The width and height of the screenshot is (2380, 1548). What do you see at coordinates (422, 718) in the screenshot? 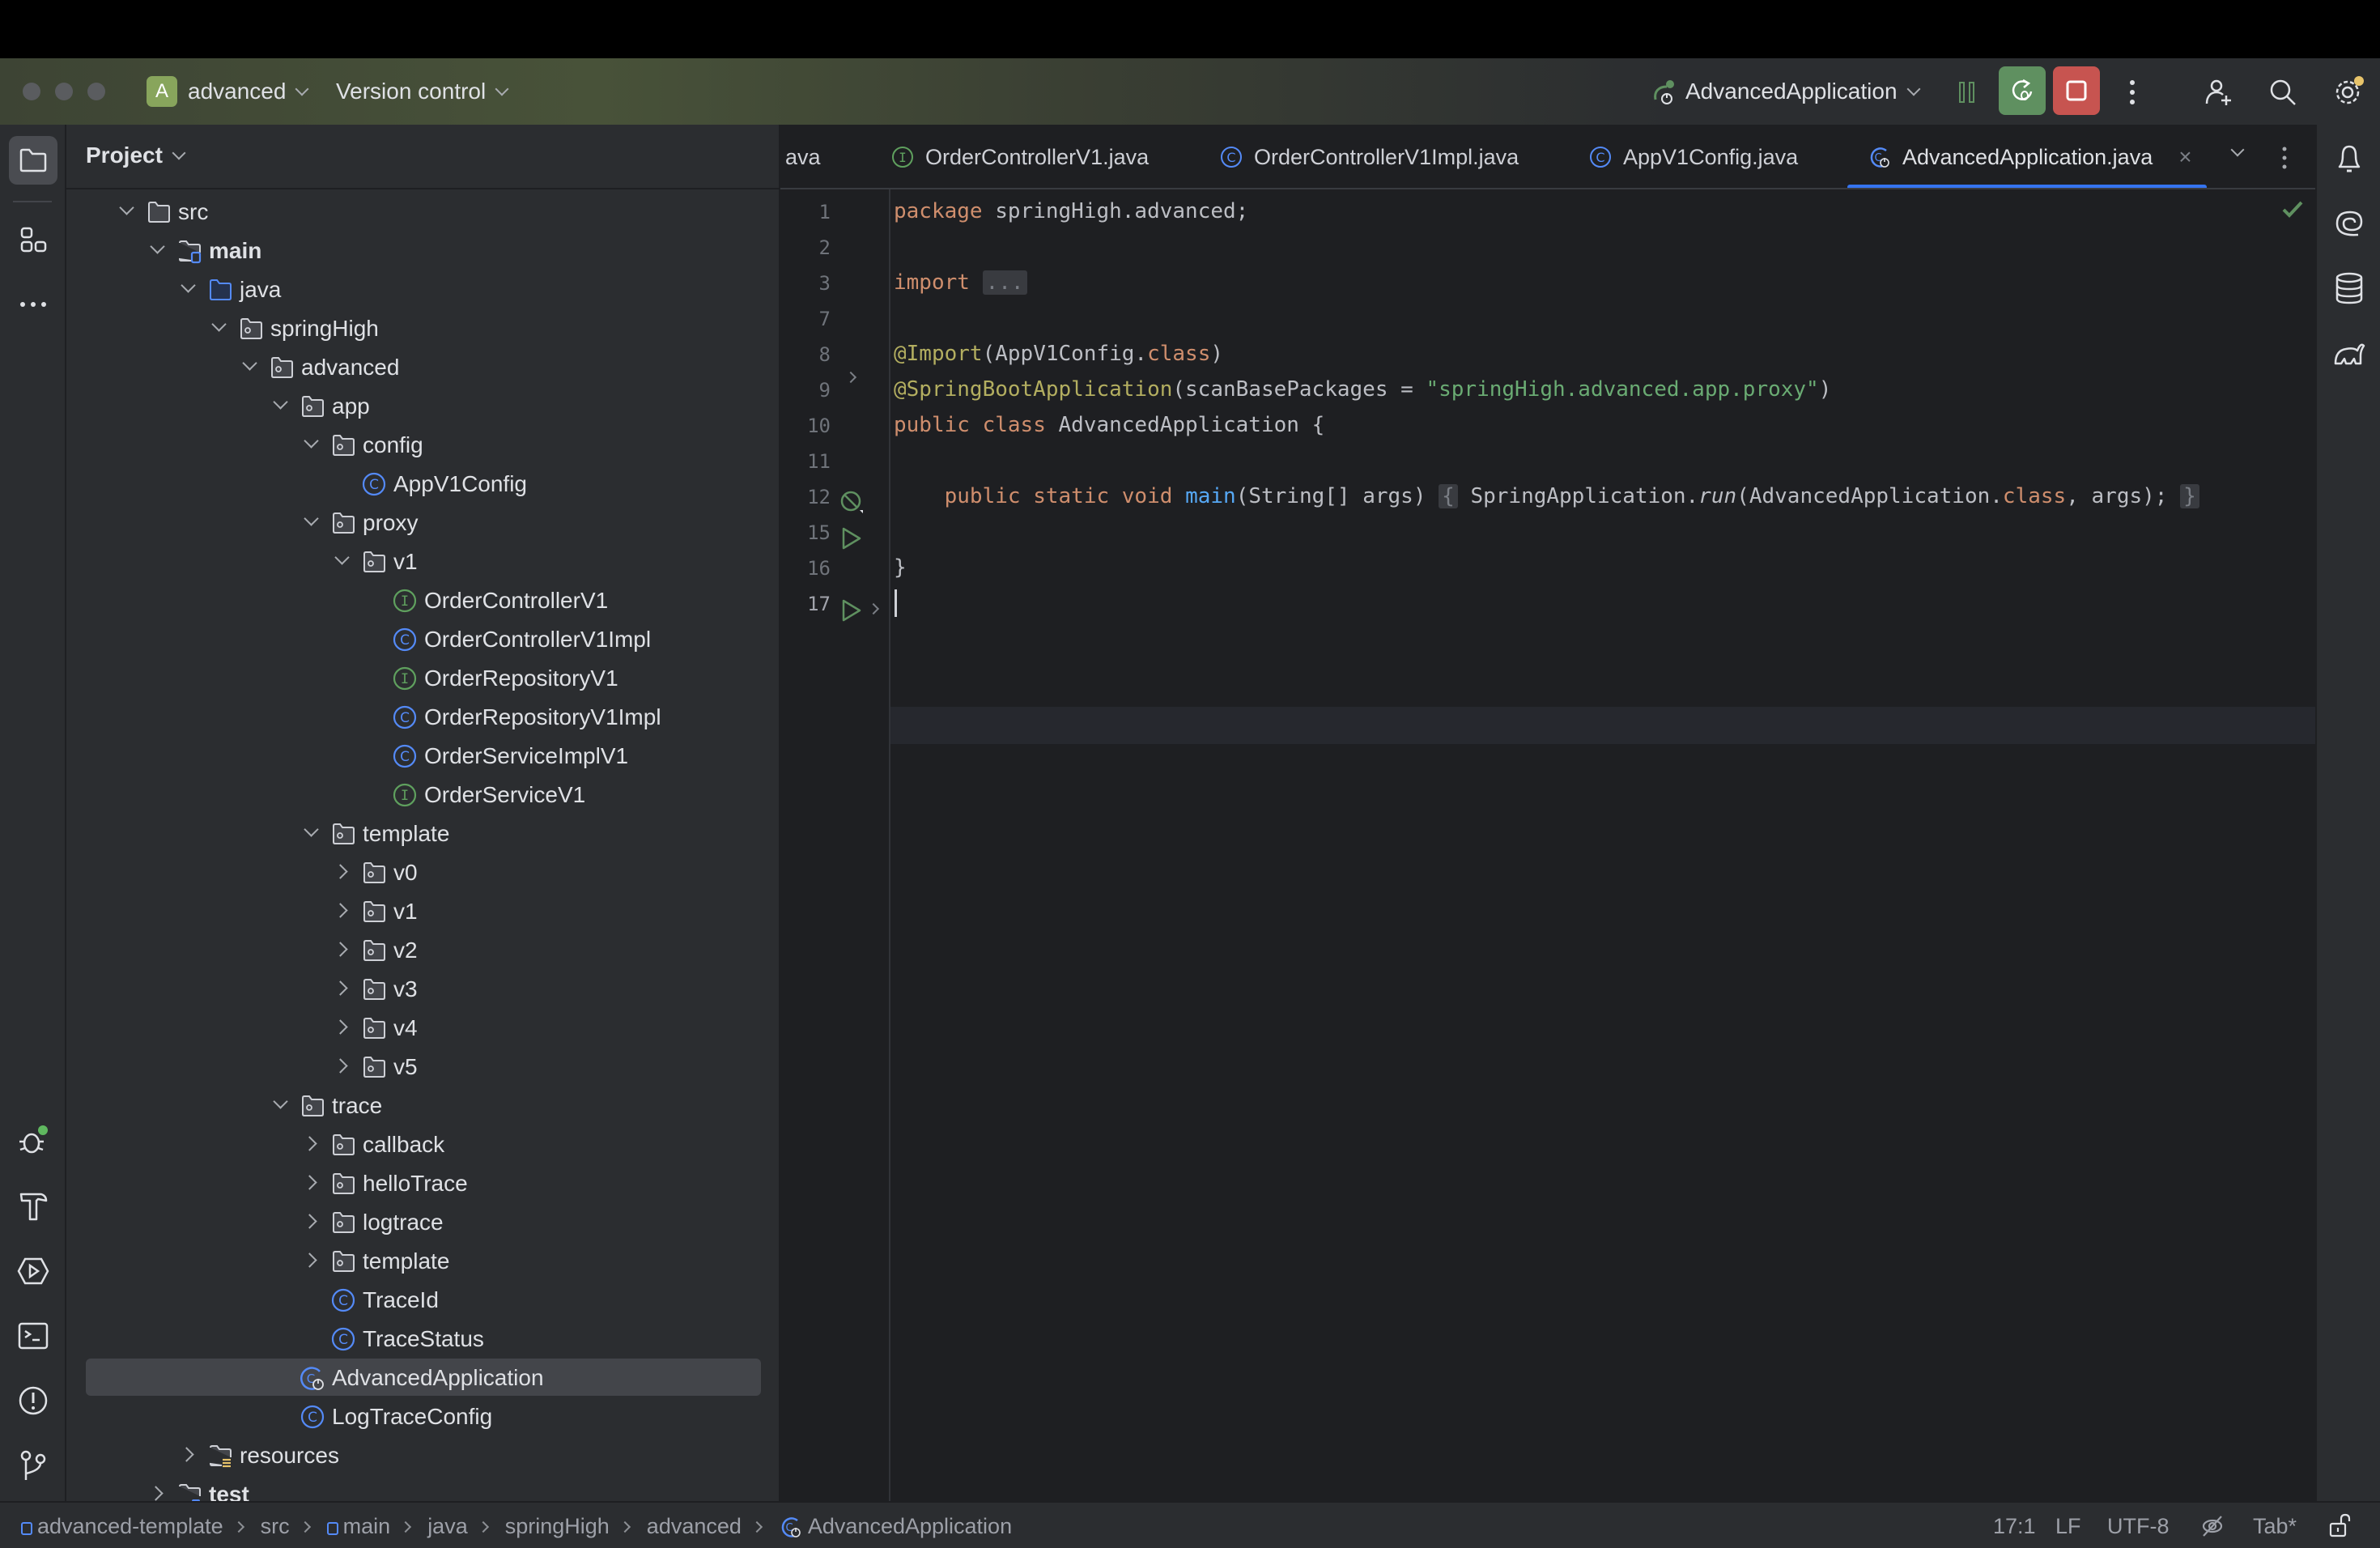
I see `tree-item: C OrderRepositoryV1Impl` at bounding box center [422, 718].